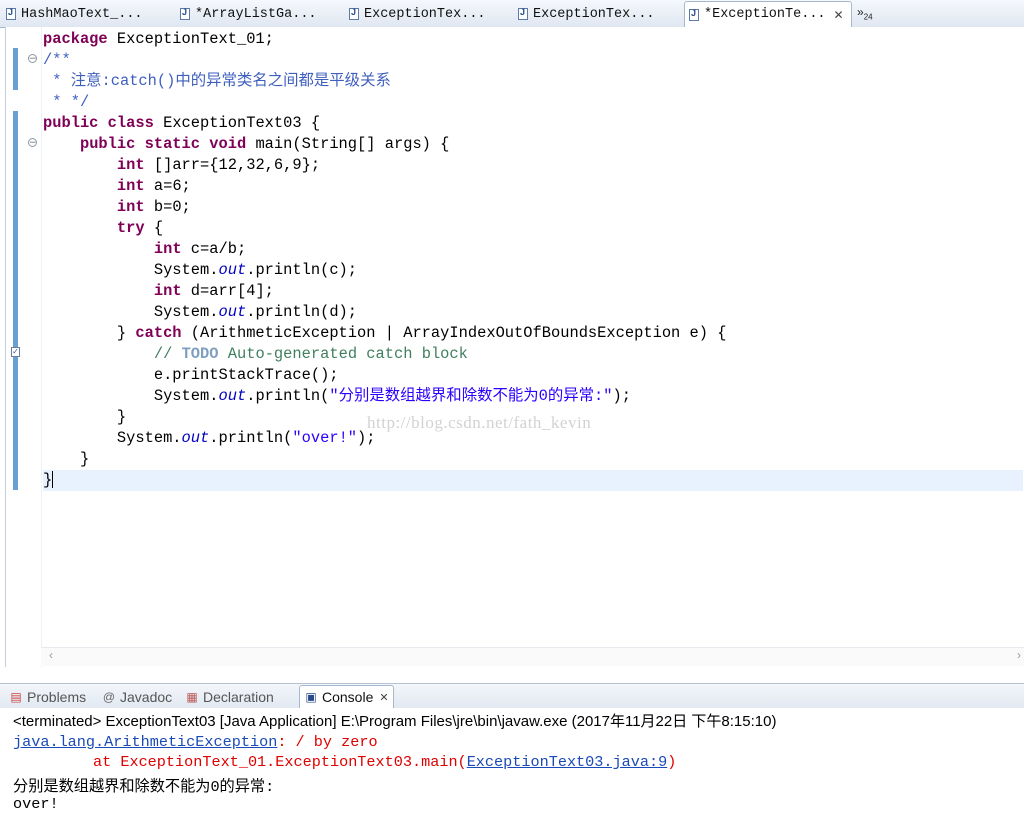 This screenshot has width=1024, height=827. Describe the element at coordinates (144, 787) in the screenshot. I see `console-output-line-1: 分别是数组越界和除数不能为0的异常:` at that location.